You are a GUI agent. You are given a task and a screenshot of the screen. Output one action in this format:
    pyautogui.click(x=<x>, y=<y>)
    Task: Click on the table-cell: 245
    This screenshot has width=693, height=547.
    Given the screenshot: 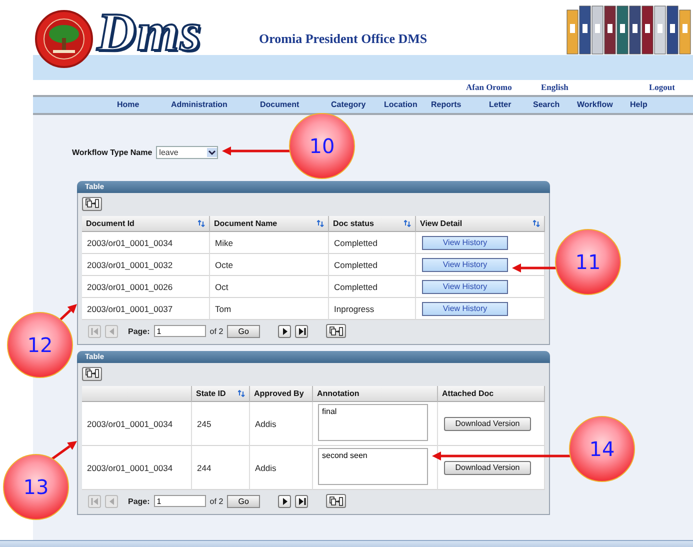 What is the action you would take?
    pyautogui.click(x=204, y=423)
    